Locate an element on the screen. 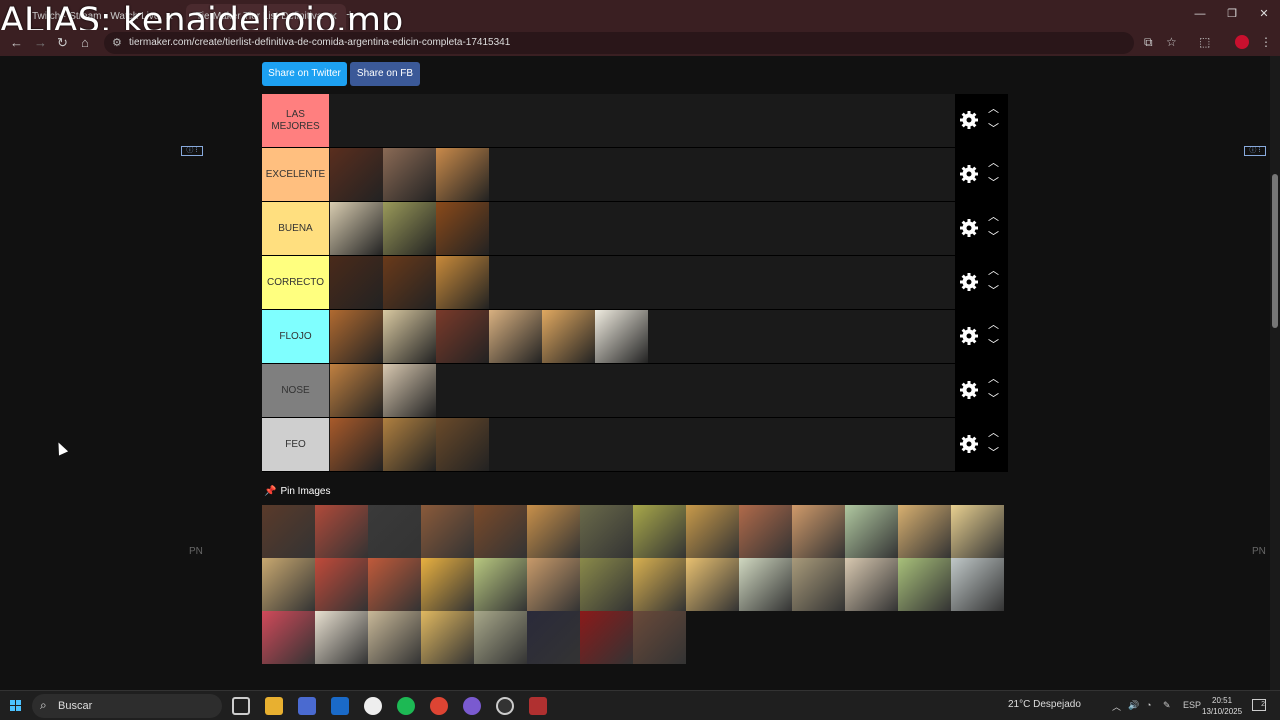  tier-label: LAS MEJORES is located at coordinates (295, 120).